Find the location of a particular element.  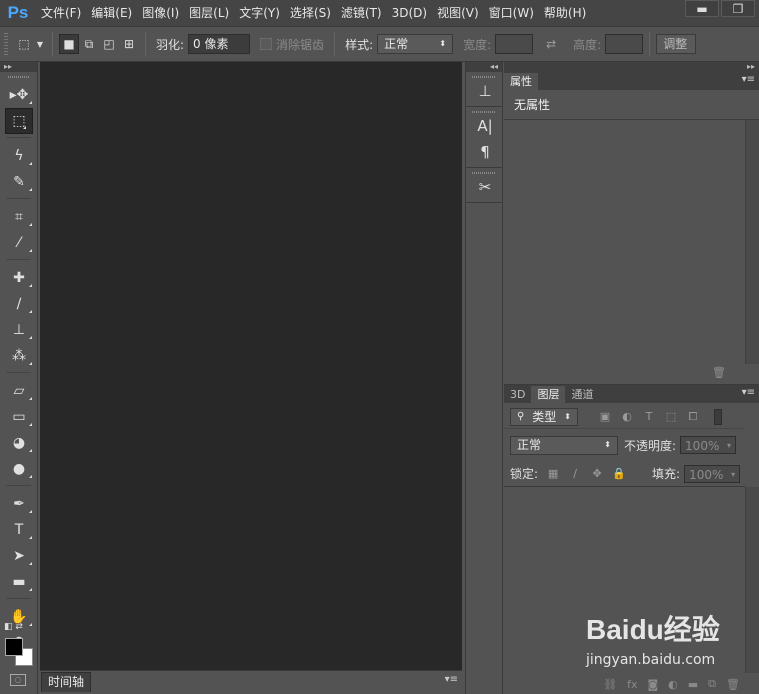

history-brush-tool: ⁂ is located at coordinates (19, 356).